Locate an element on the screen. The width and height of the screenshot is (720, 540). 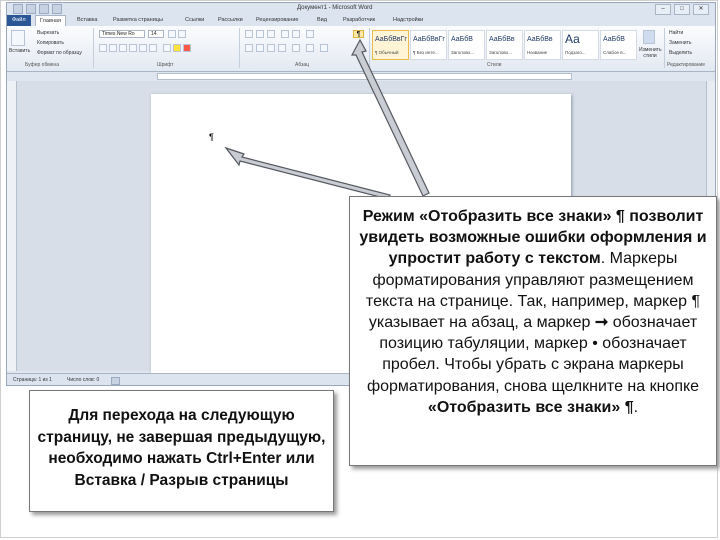
change-styles-button: Изменить стили is located at coordinates (650, 53).